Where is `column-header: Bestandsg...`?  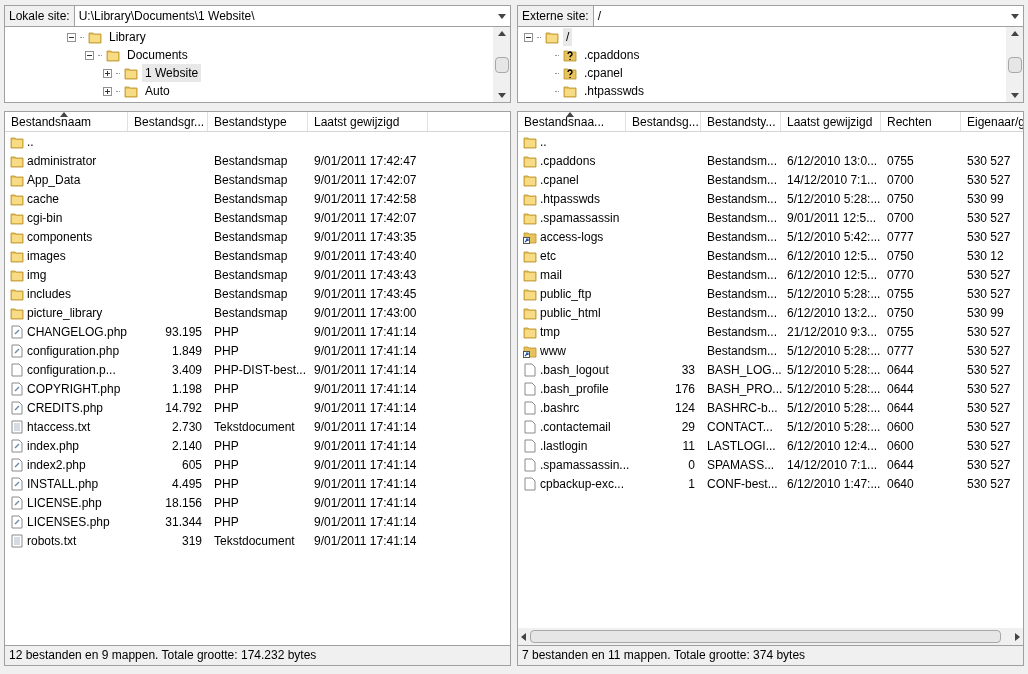
column-header: Bestandsg... is located at coordinates (663, 121).